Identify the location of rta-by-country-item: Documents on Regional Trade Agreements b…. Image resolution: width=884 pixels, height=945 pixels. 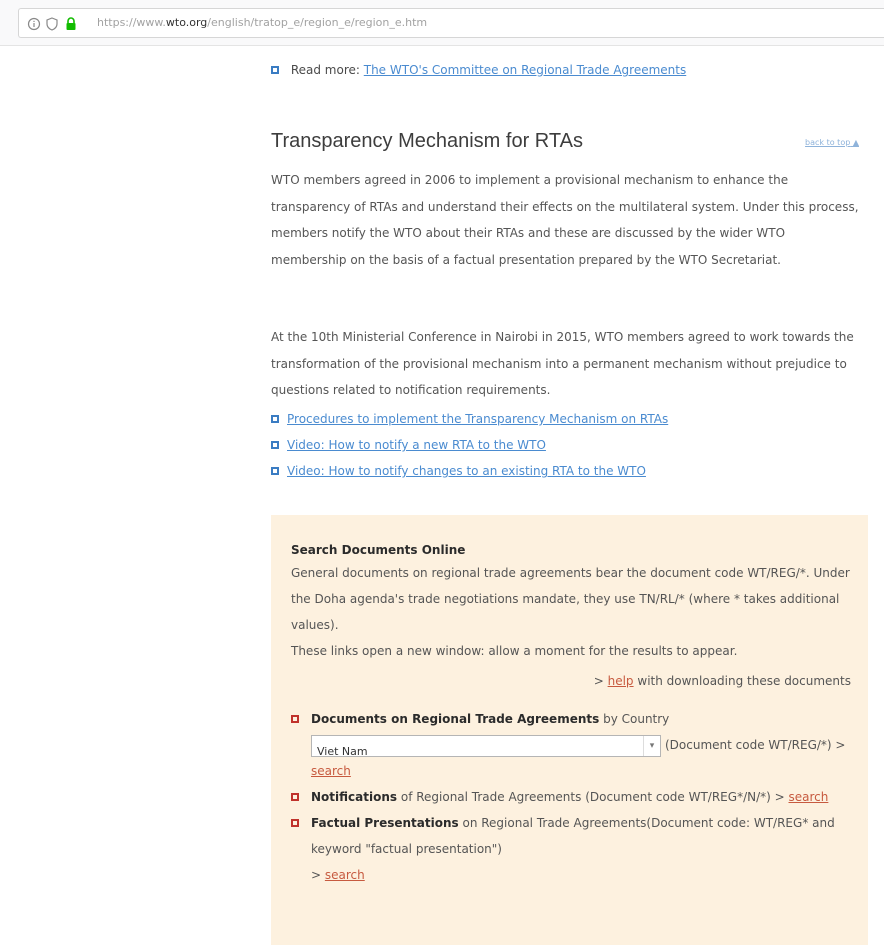
(571, 745).